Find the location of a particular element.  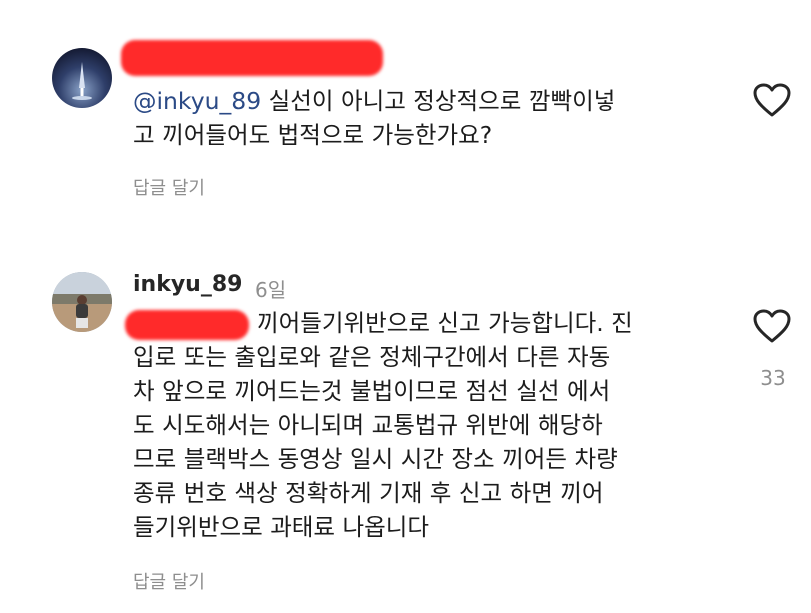

comment-header: inkyu_89 6일 is located at coordinates (427, 287).